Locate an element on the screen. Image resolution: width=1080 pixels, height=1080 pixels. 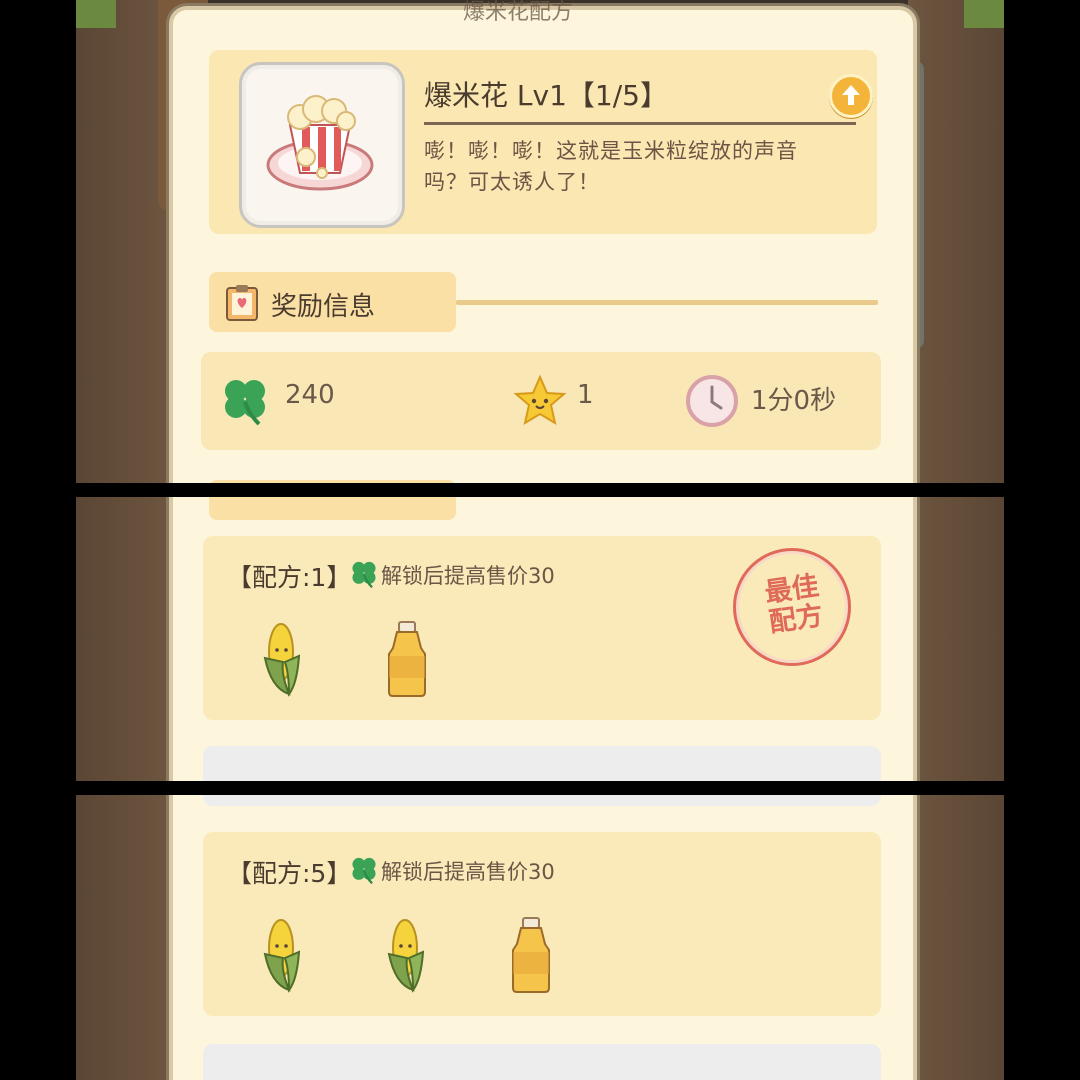
item-thumbnail is located at coordinates (322, 145).